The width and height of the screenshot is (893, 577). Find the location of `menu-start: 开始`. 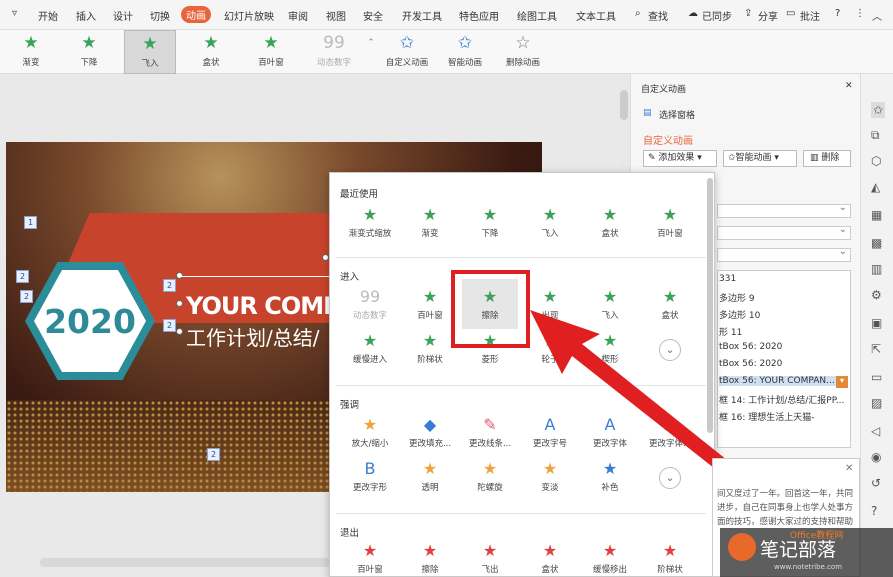

menu-start: 开始 is located at coordinates (48, 15).